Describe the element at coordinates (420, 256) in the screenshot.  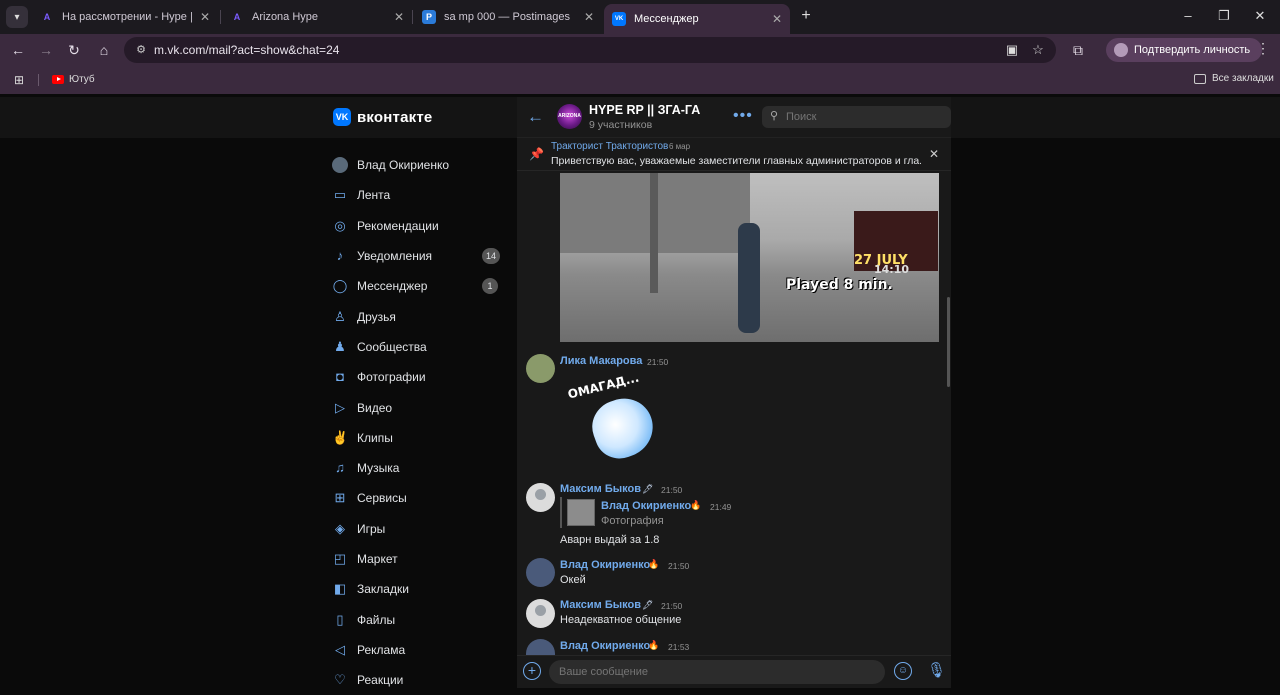
I see `sidebar-item-notifications: ♪ Уведомления 14` at that location.